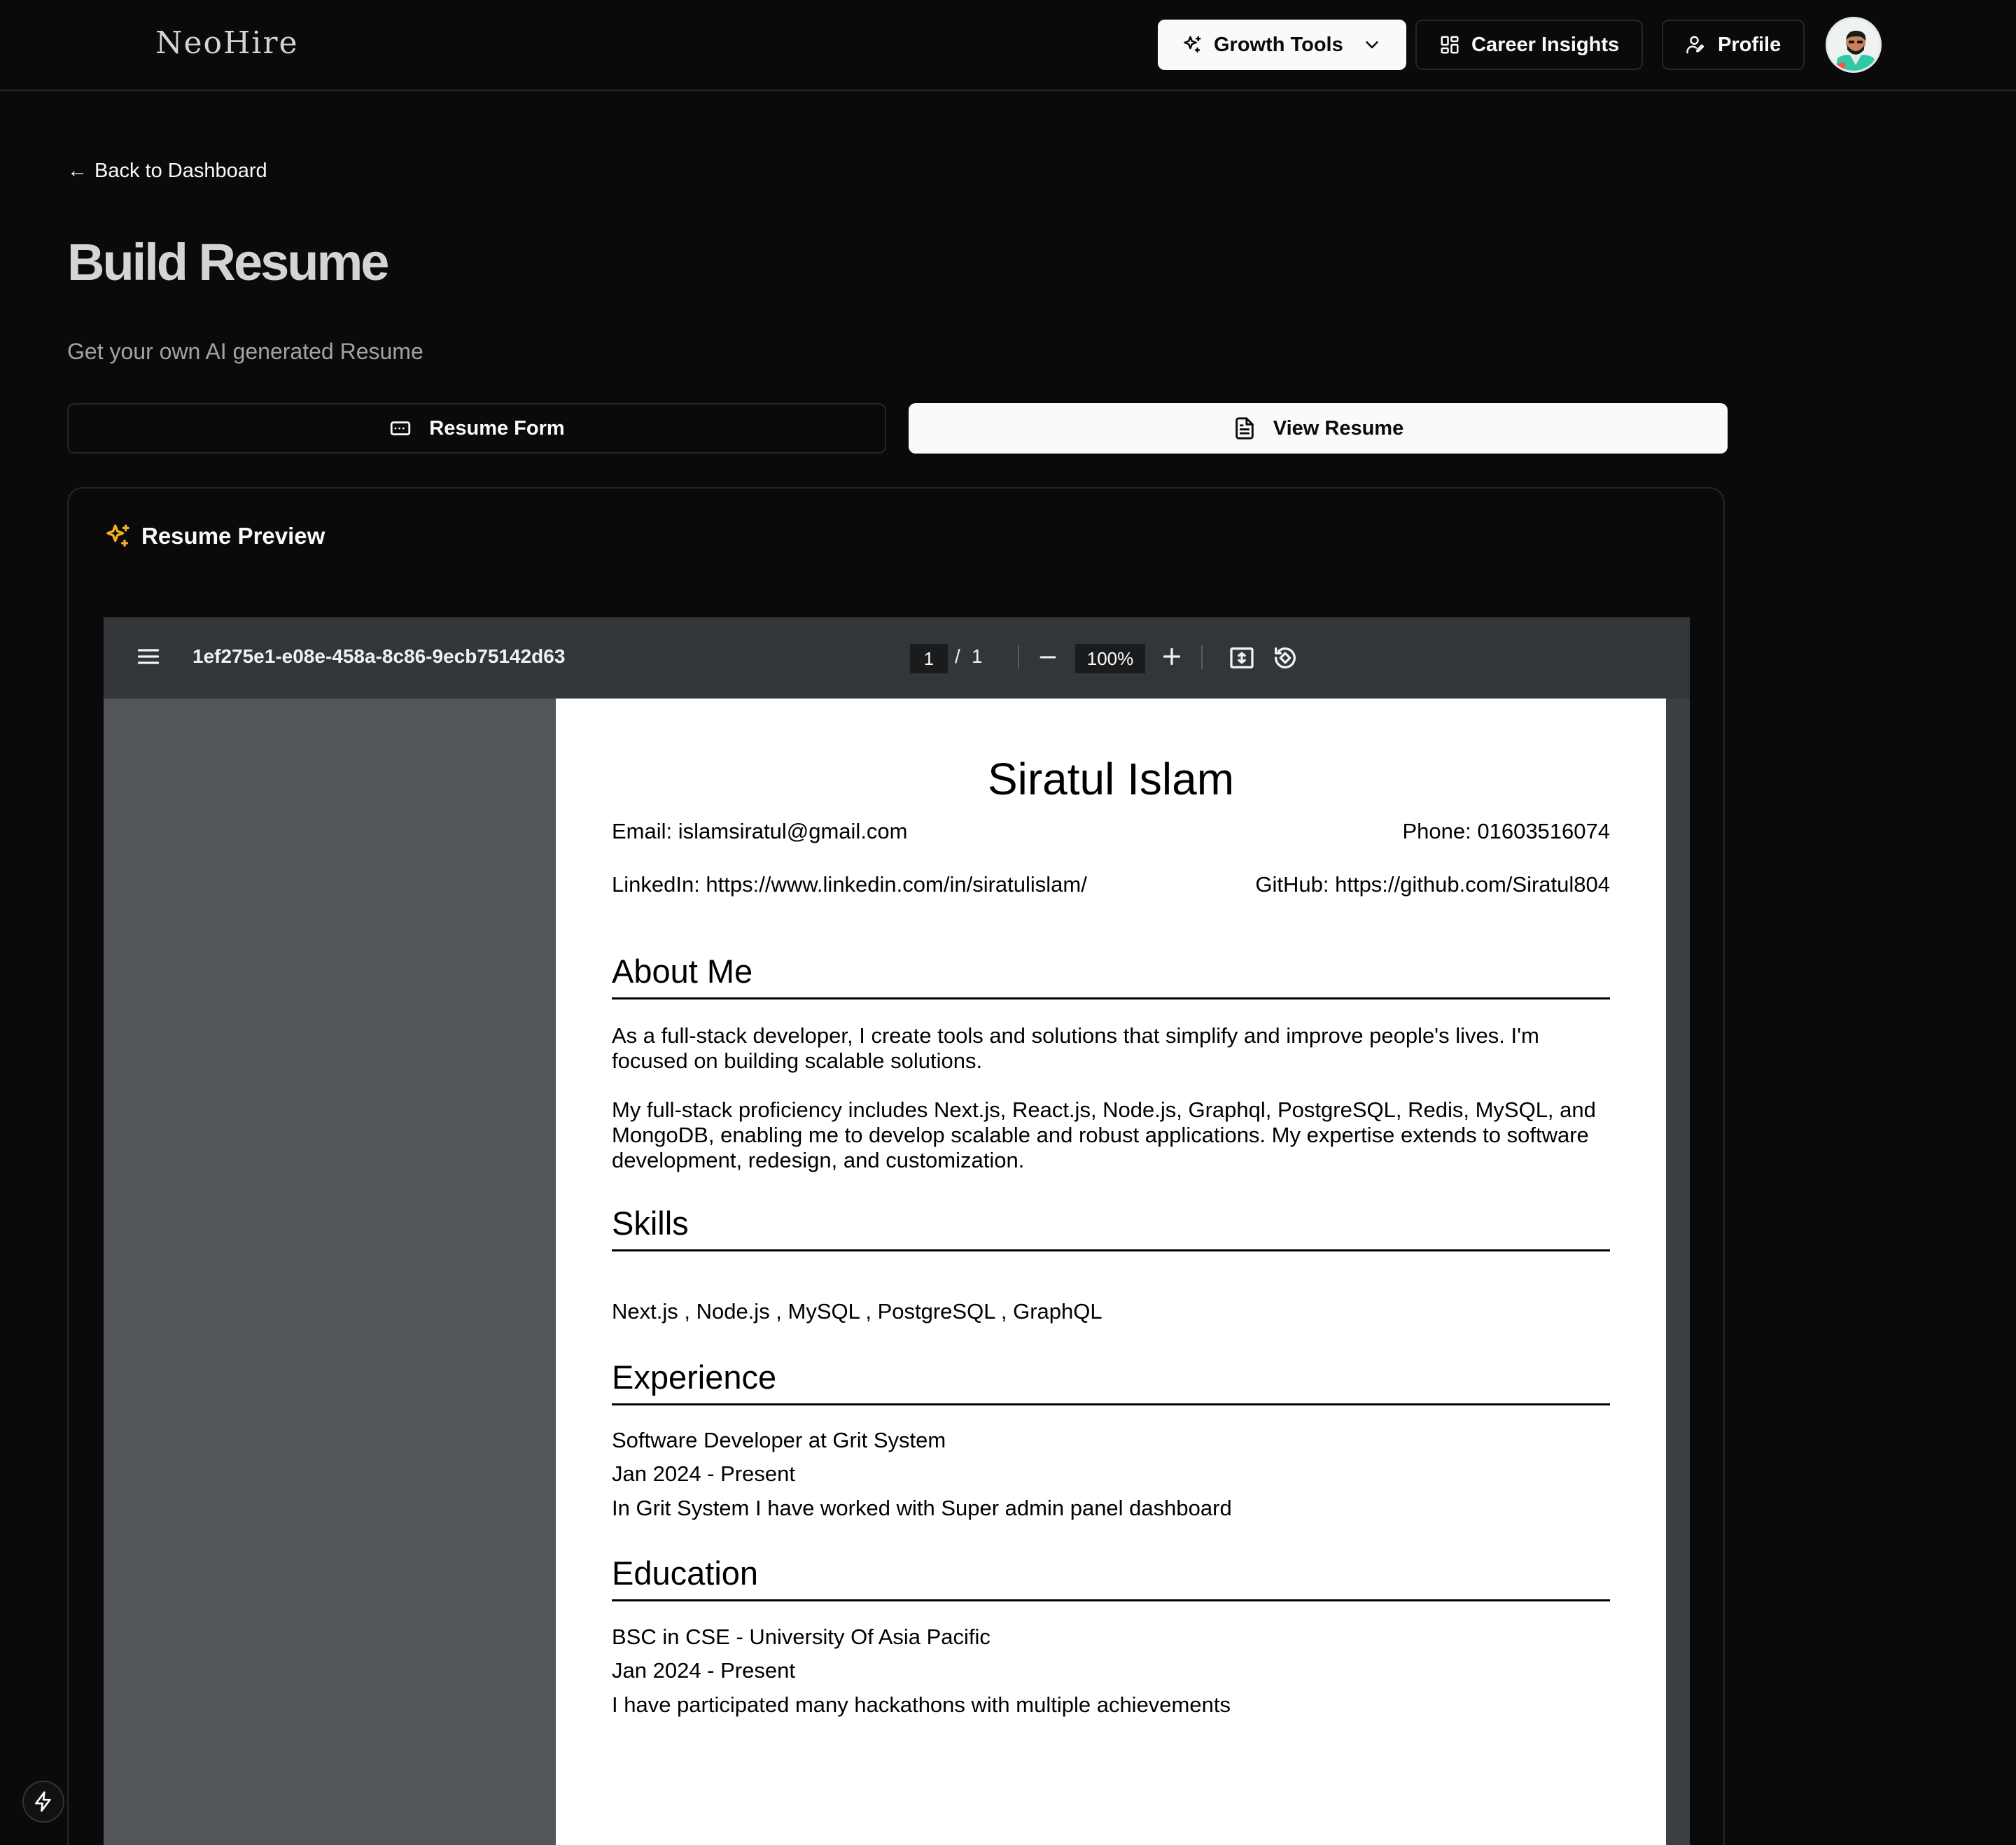 The height and width of the screenshot is (1845, 2016). I want to click on zoom-out-icon, so click(1048, 657).